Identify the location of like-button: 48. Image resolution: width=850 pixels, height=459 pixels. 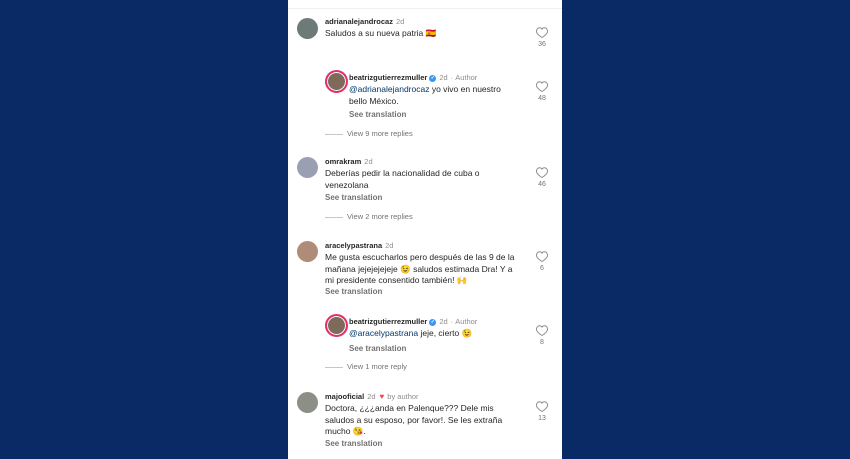
(542, 91).